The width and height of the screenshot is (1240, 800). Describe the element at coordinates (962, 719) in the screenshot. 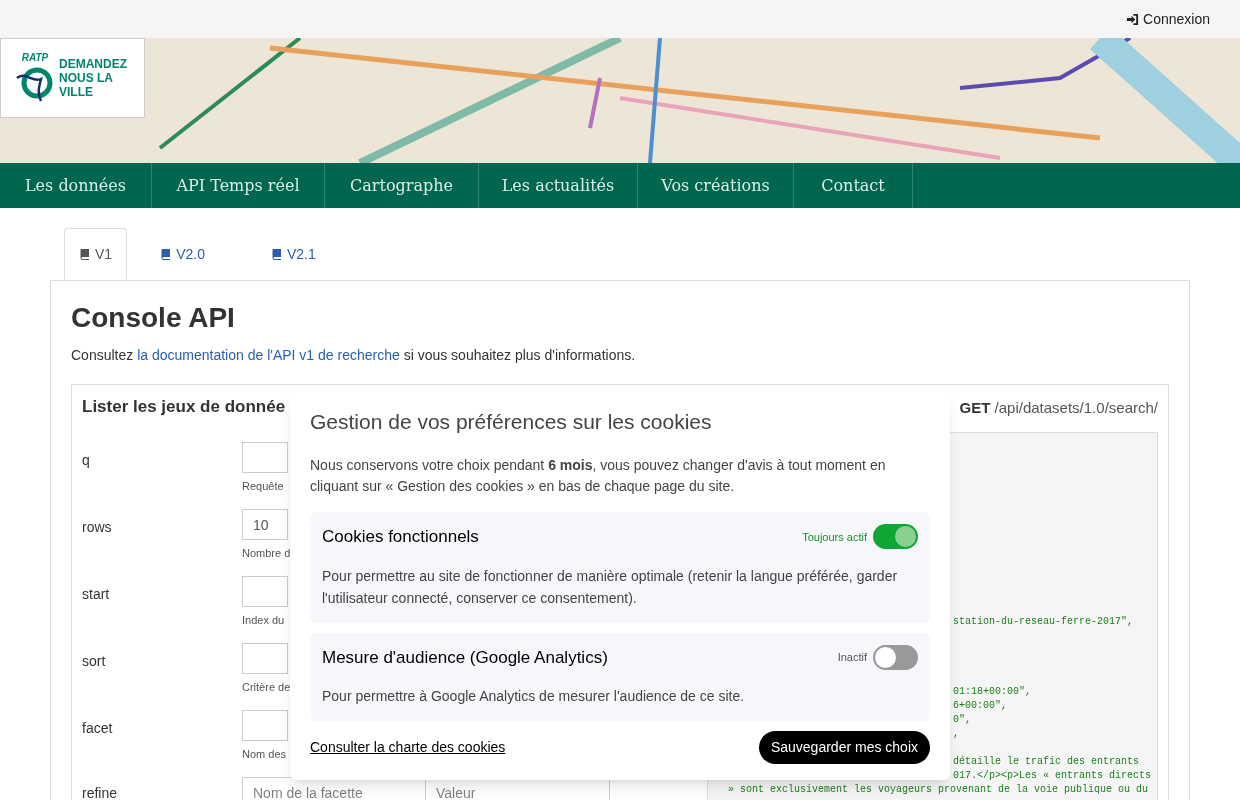

I see `code-line: 0",` at that location.